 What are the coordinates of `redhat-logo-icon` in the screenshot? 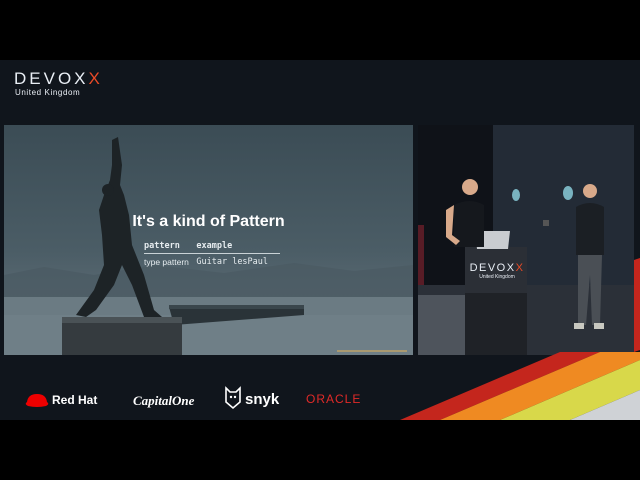 It's located at (37, 400).